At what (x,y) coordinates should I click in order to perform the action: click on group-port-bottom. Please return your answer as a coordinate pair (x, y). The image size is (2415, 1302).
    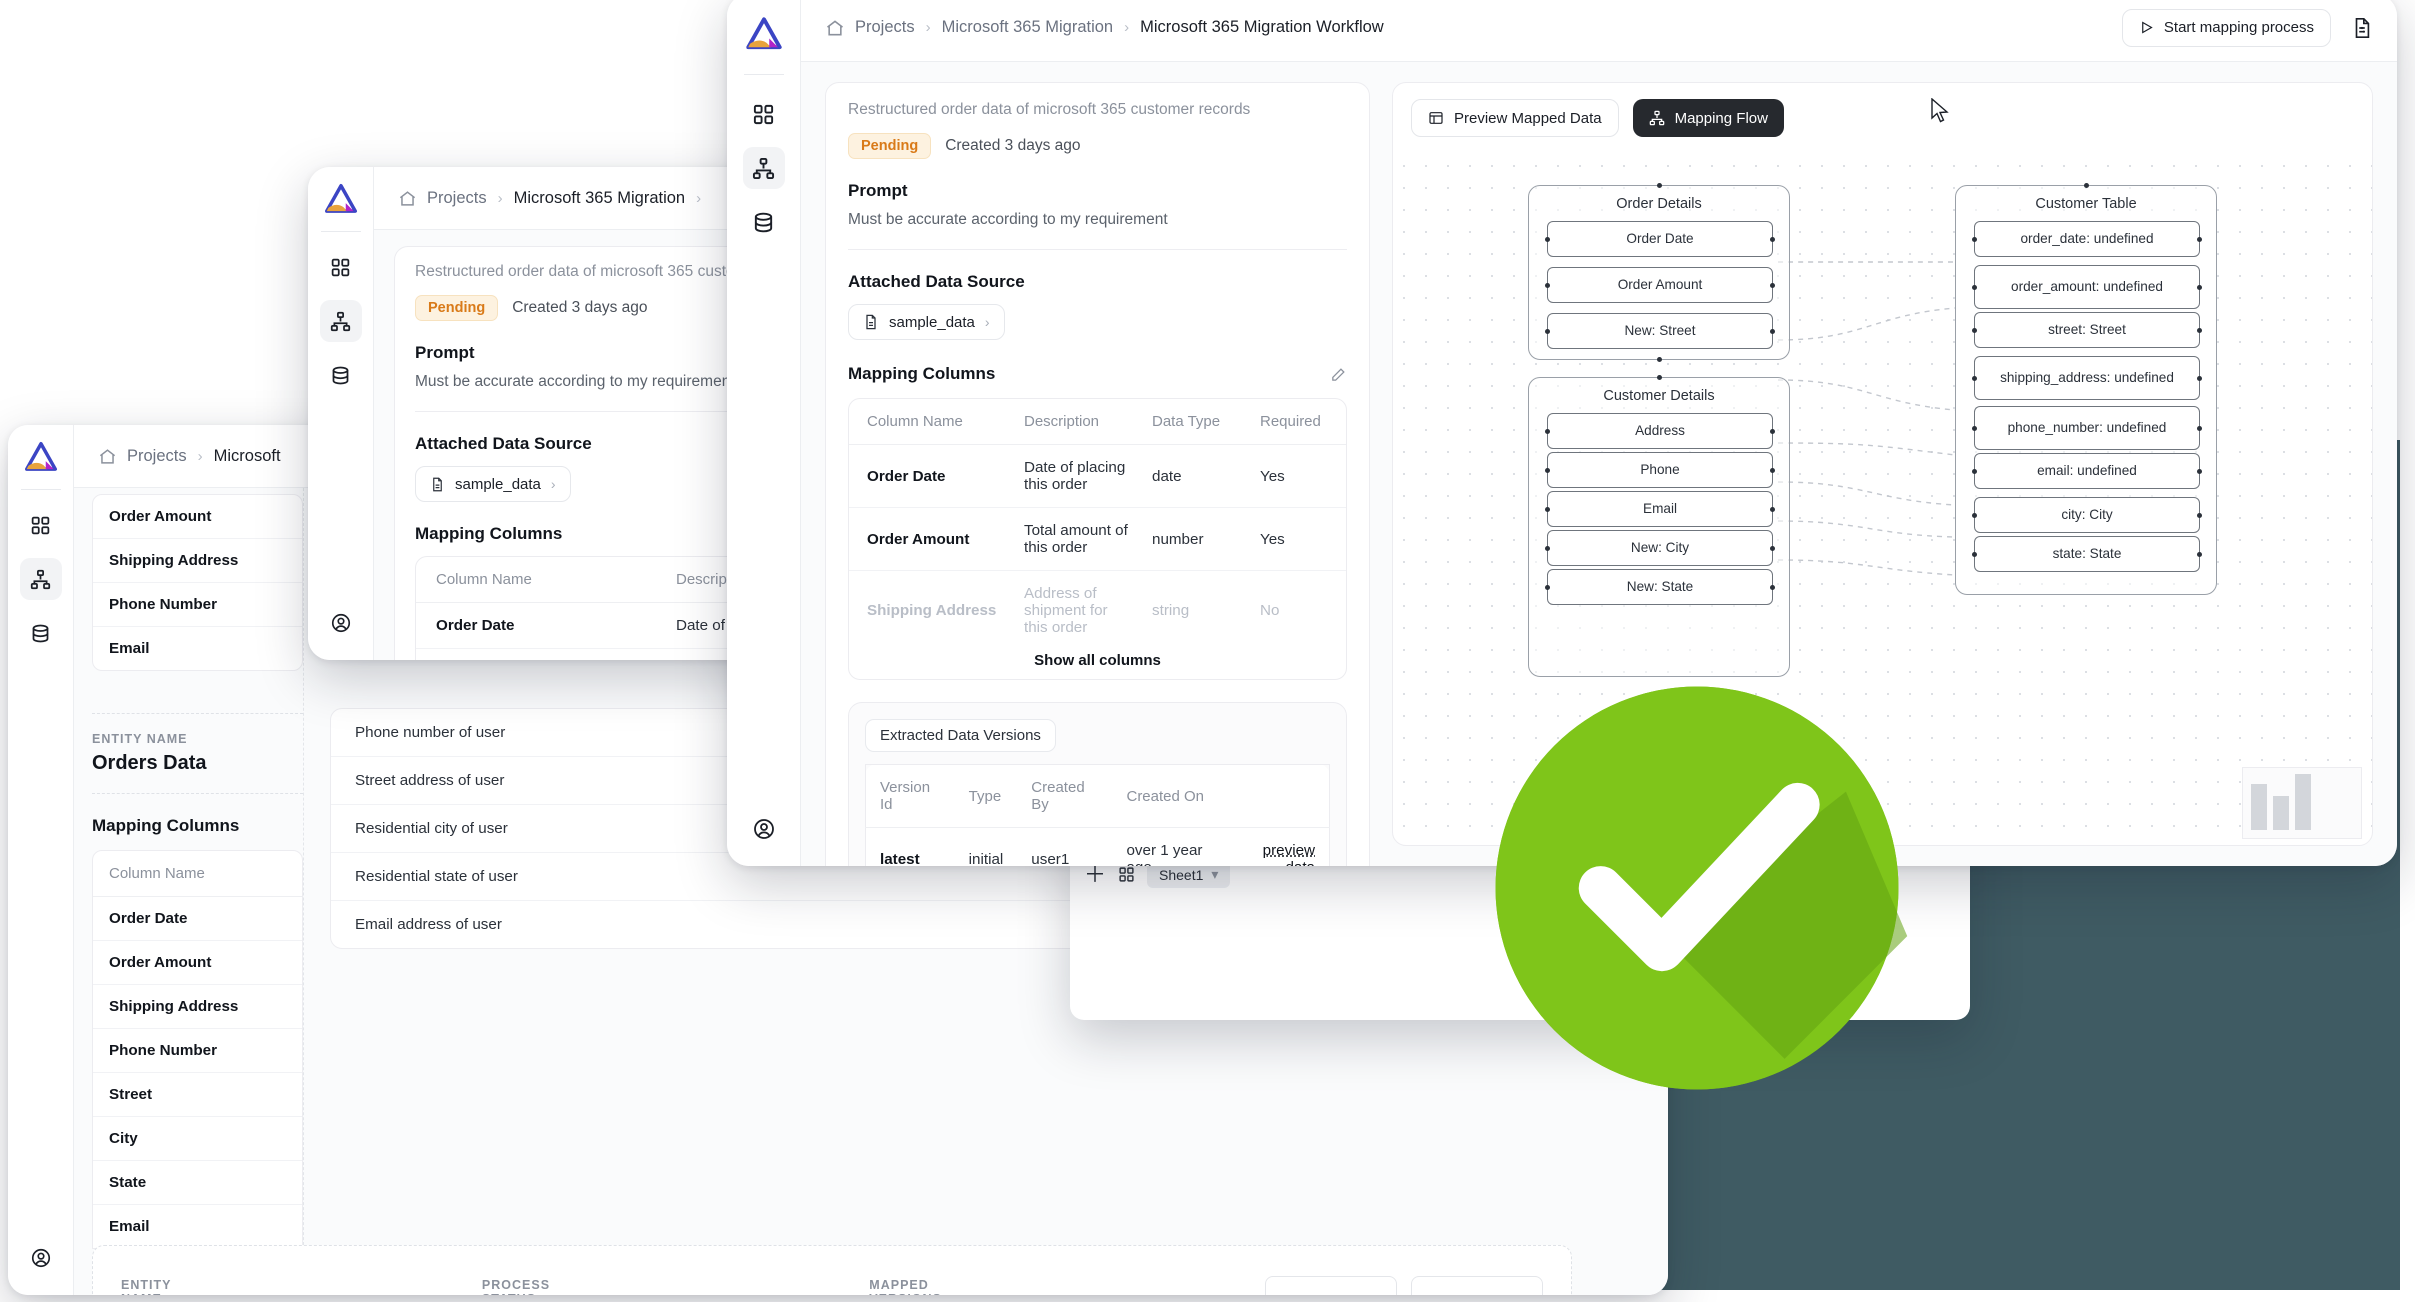
    Looking at the image, I should click on (1659, 359).